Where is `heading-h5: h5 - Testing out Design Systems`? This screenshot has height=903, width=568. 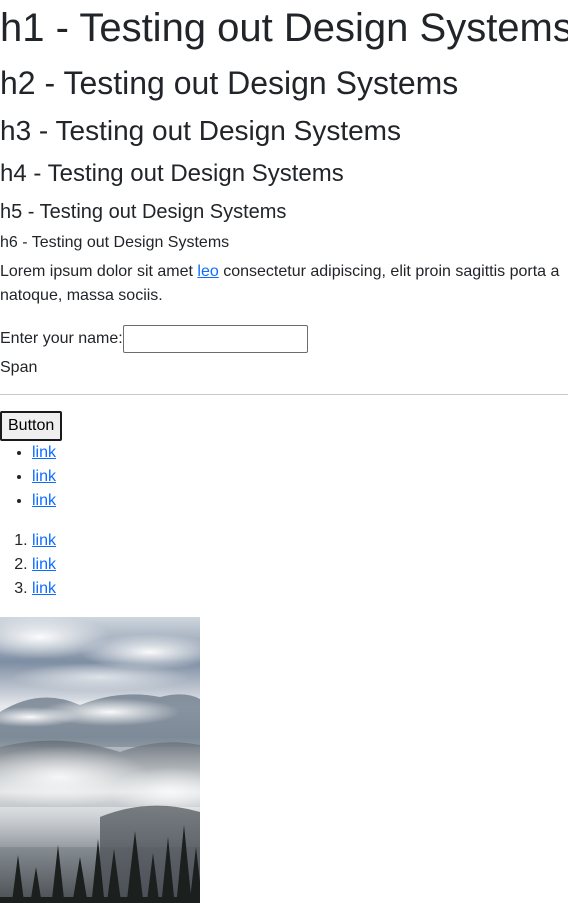
heading-h5: h5 - Testing out Design Systems is located at coordinates (143, 211).